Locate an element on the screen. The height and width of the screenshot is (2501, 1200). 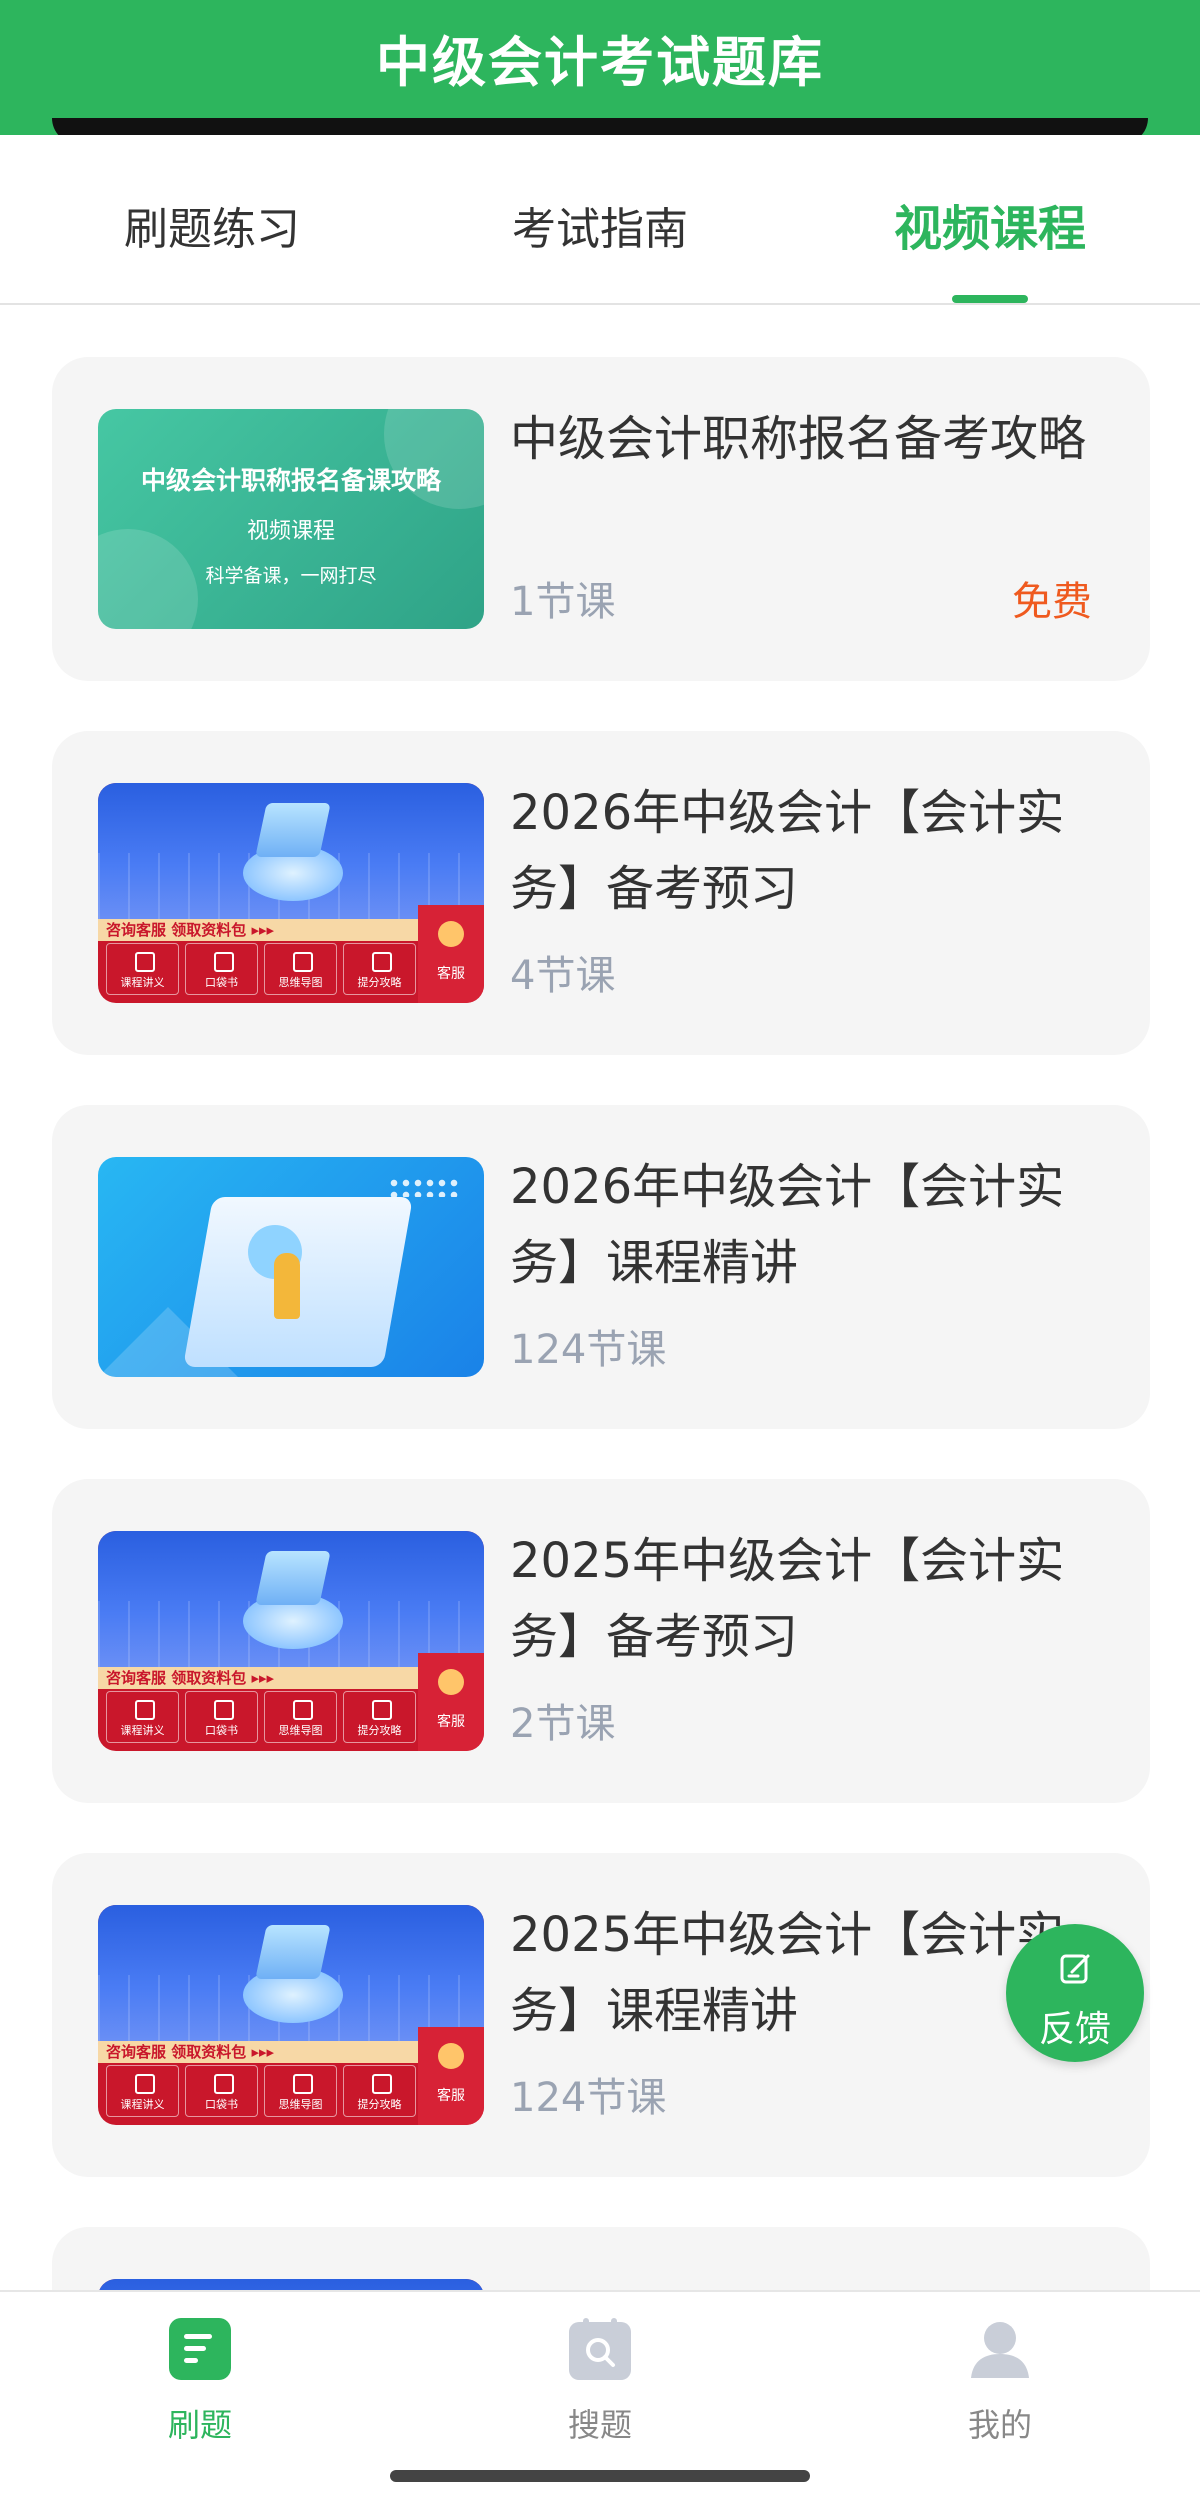
top-bar: 中级会计考试题库 is located at coordinates (600, 67).